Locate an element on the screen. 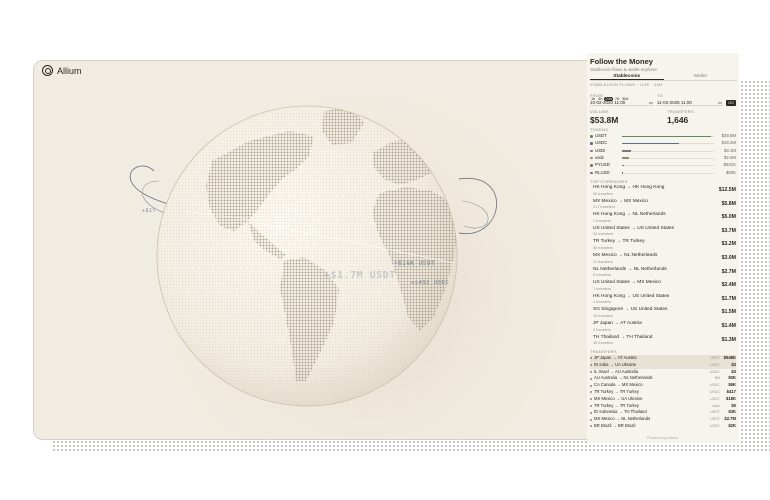 Image resolution: width=770 pixels, height=500 pixels. volume-label: VOLUME is located at coordinates (599, 111).